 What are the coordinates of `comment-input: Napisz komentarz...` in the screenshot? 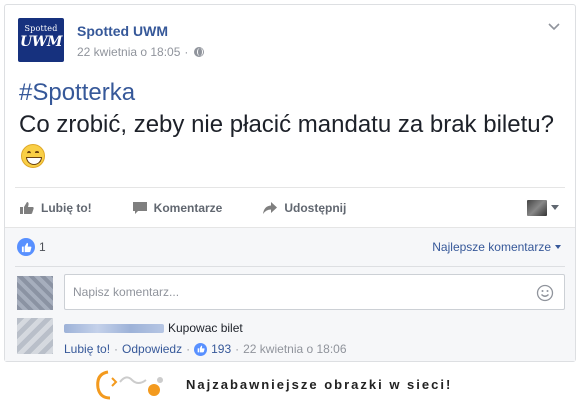 It's located at (314, 292).